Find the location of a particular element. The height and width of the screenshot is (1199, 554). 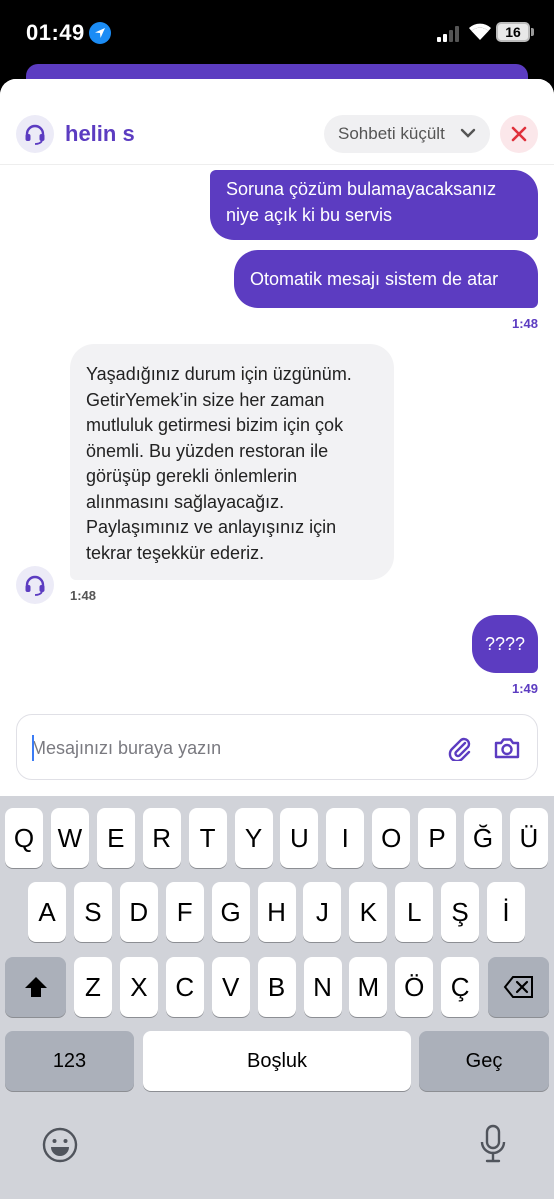

close-icon is located at coordinates (519, 134).